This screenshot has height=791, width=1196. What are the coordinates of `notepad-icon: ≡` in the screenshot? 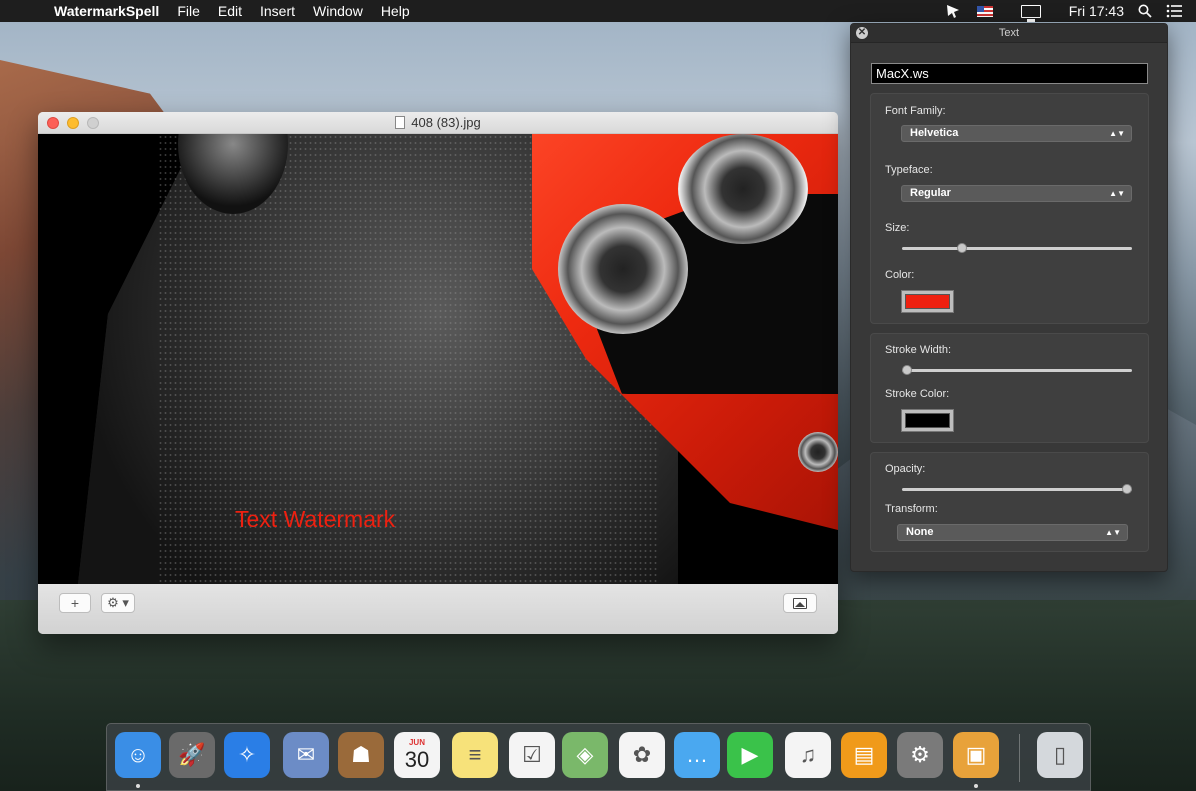 It's located at (475, 754).